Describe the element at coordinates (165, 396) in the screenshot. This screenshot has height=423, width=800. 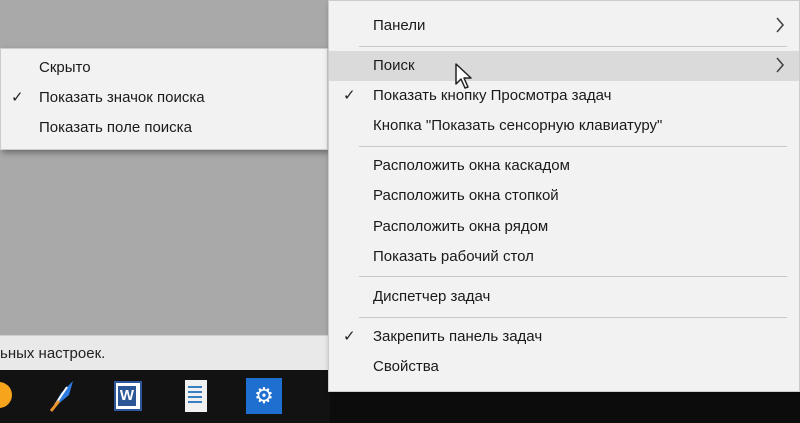
I see `taskbar: W ⚙` at that location.